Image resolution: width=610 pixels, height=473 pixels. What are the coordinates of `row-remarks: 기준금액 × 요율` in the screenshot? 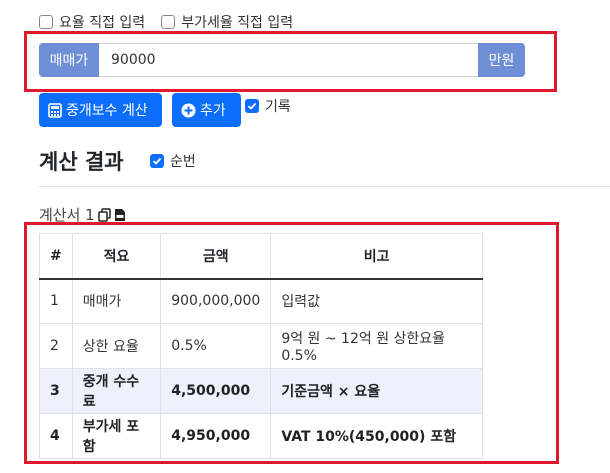 It's located at (376, 391).